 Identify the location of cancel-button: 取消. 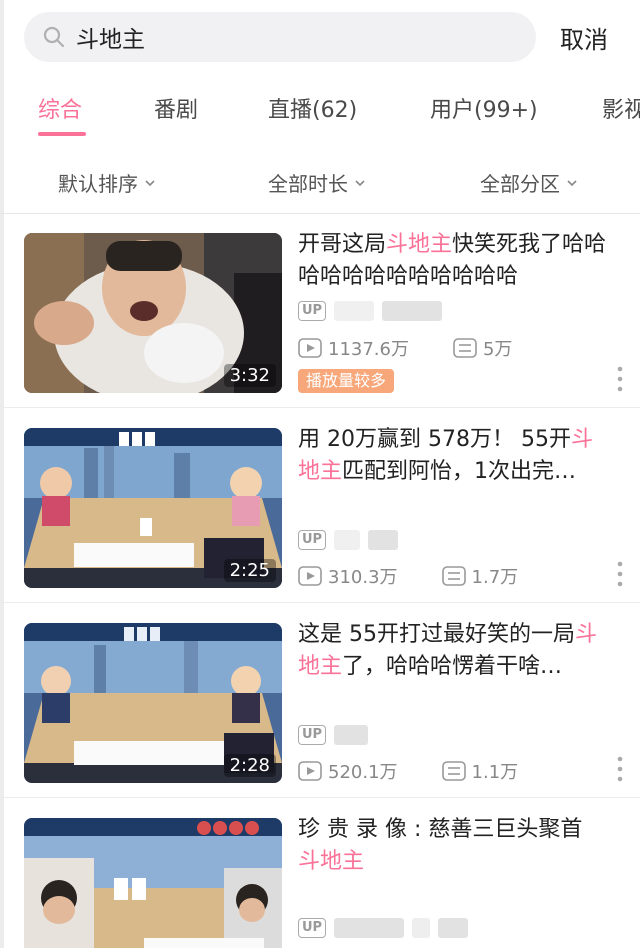
(584, 37).